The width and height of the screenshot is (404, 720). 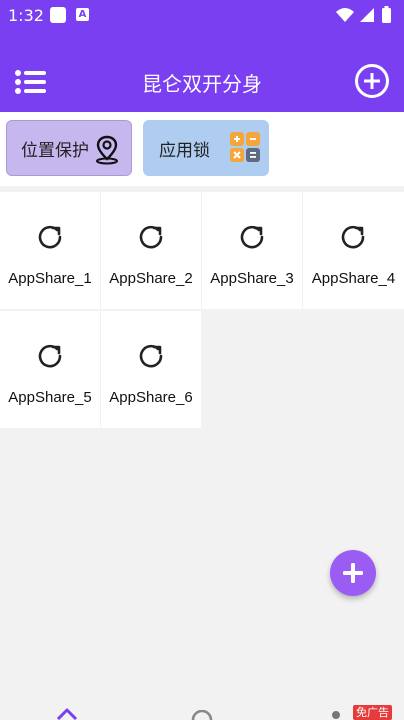 What do you see at coordinates (151, 250) in the screenshot?
I see `app-item-2: AppShare_2` at bounding box center [151, 250].